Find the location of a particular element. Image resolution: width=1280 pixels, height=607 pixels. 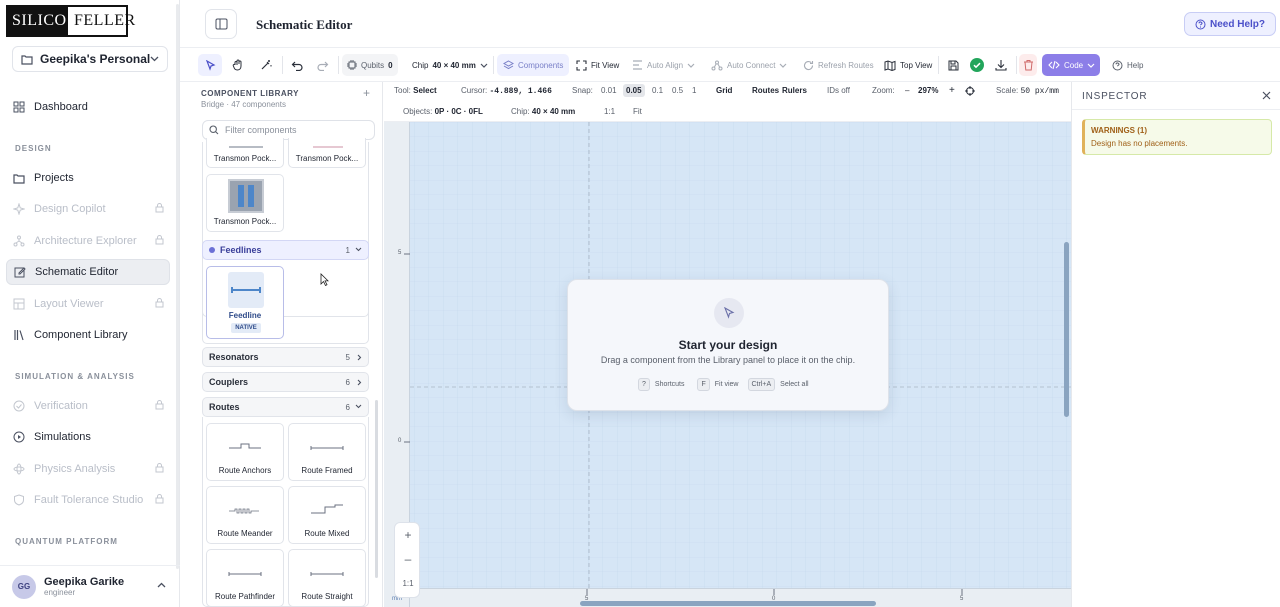

snap-option: 0.01 is located at coordinates (609, 90).